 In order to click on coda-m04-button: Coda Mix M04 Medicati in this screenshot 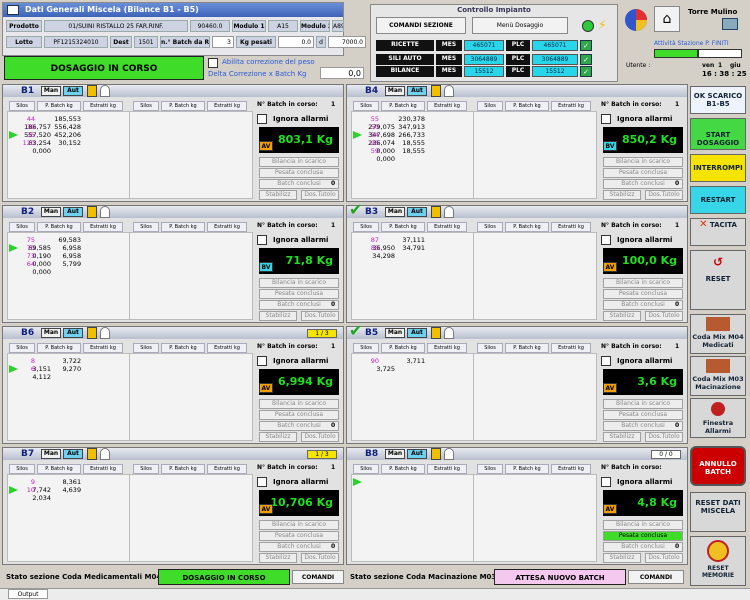, I will do `click(718, 334)`.